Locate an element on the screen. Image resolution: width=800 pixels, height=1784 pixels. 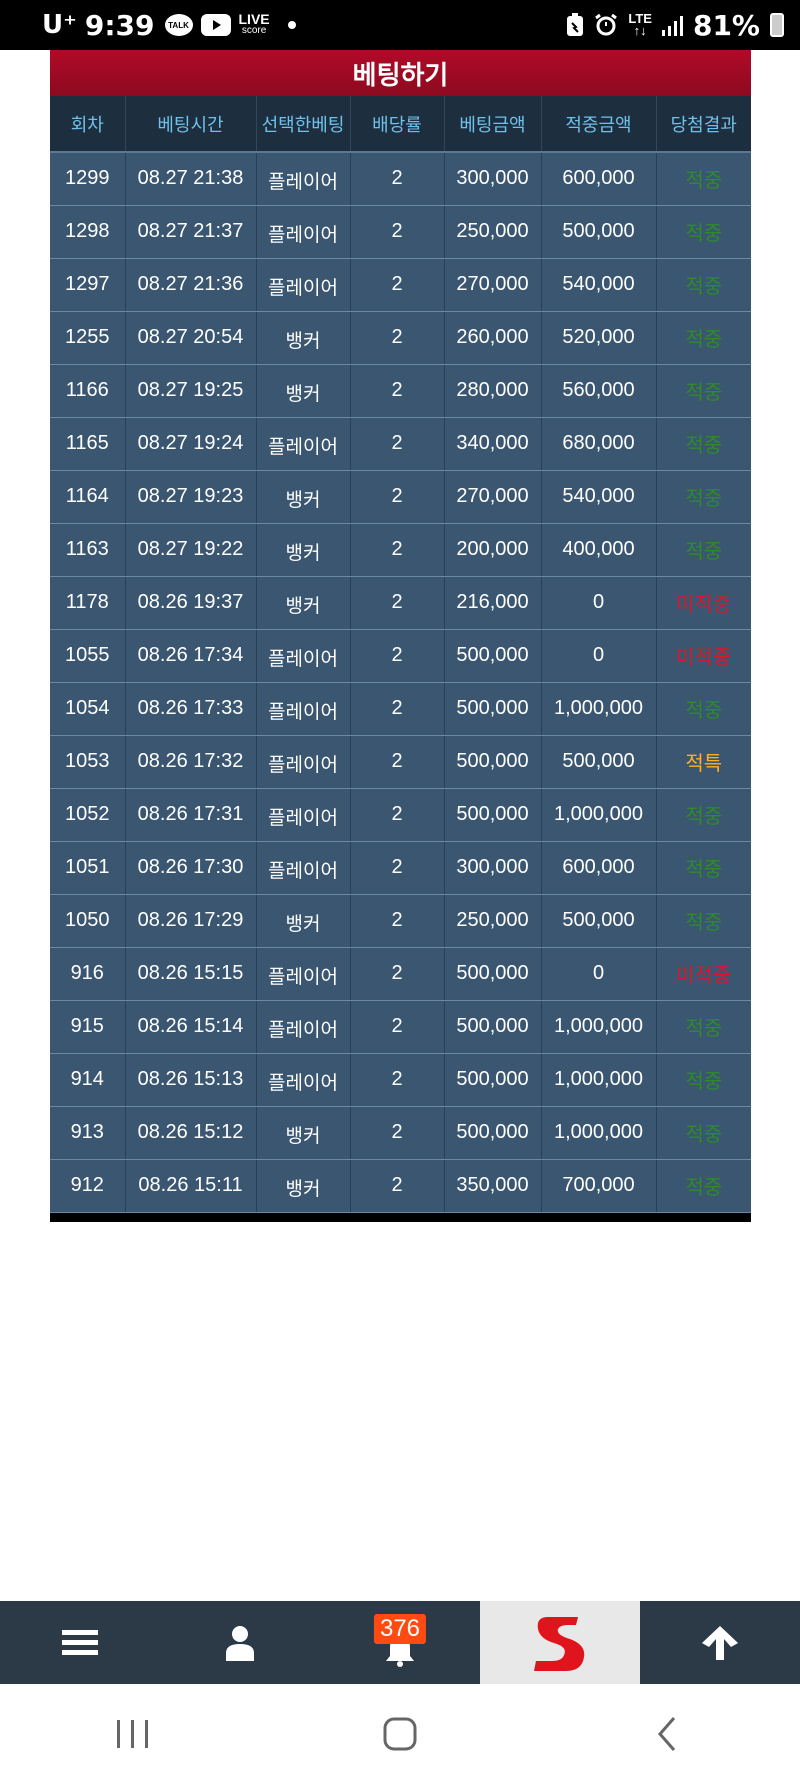
cell-bet-amount: 250,000 is located at coordinates (493, 921).